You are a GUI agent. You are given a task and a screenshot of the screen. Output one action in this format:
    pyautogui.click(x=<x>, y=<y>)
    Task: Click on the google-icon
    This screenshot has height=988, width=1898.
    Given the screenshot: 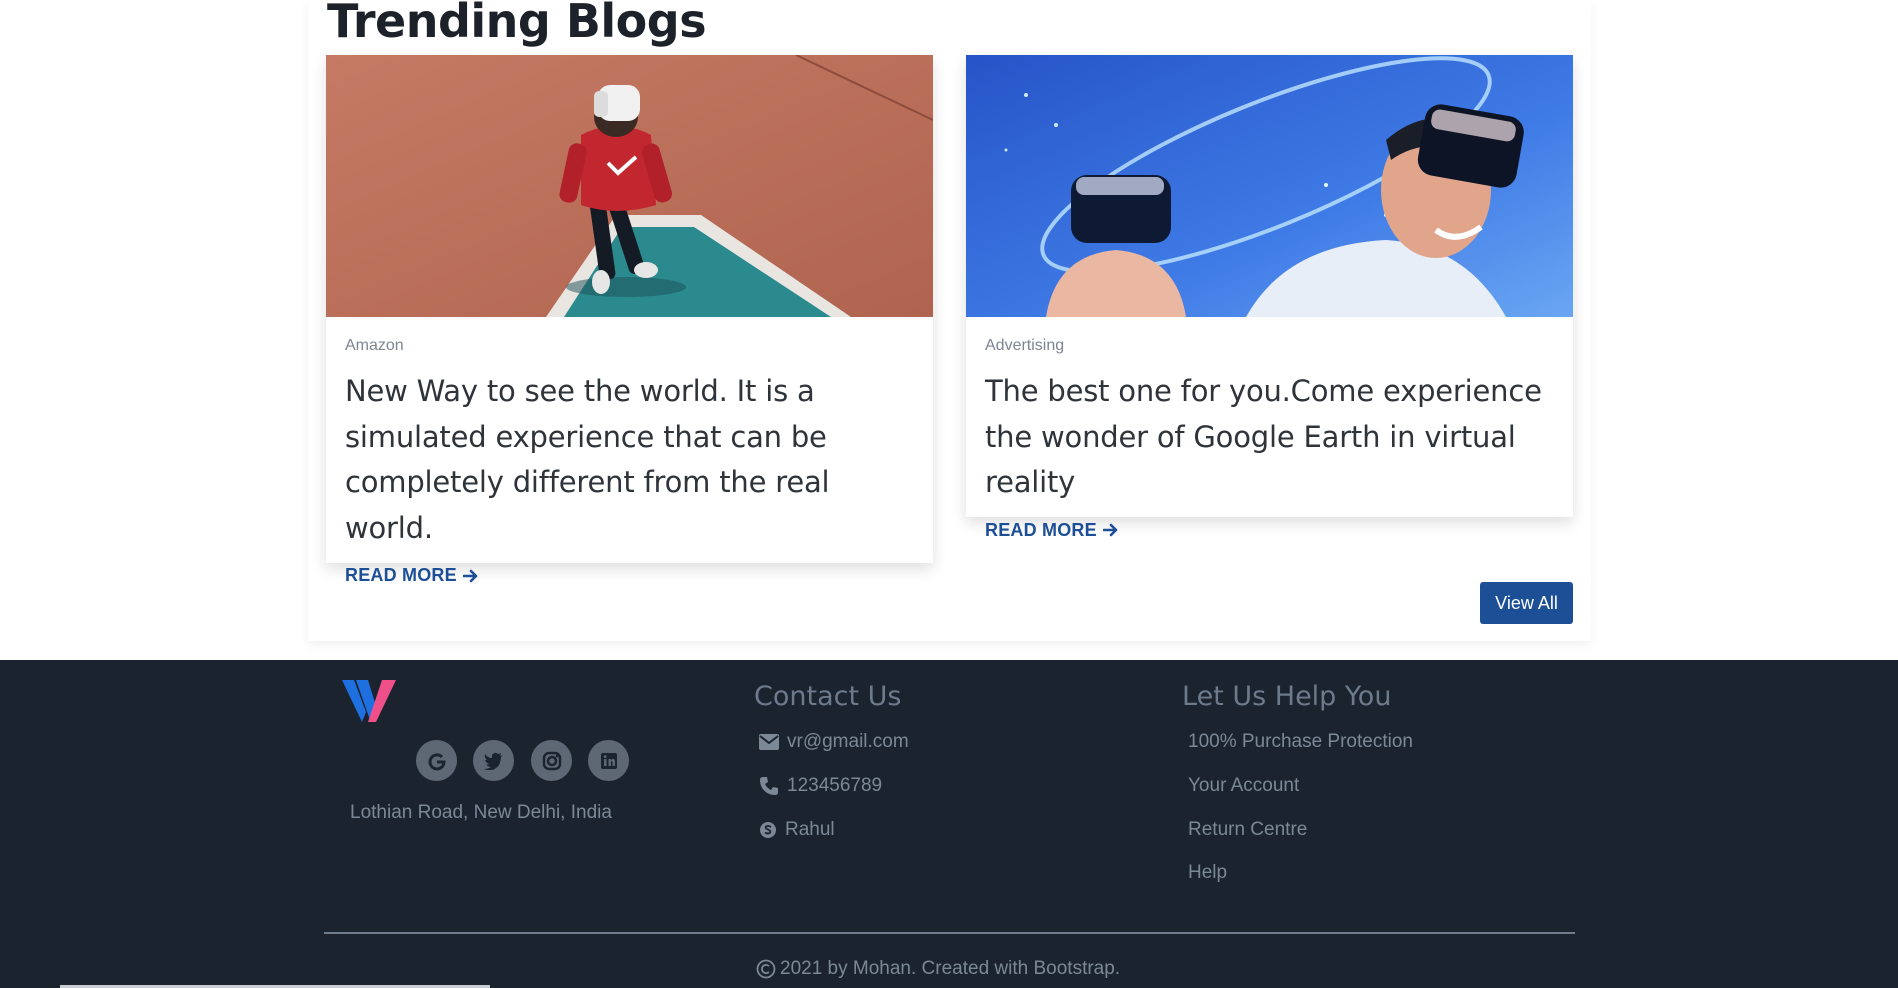 What is the action you would take?
    pyautogui.click(x=436, y=760)
    